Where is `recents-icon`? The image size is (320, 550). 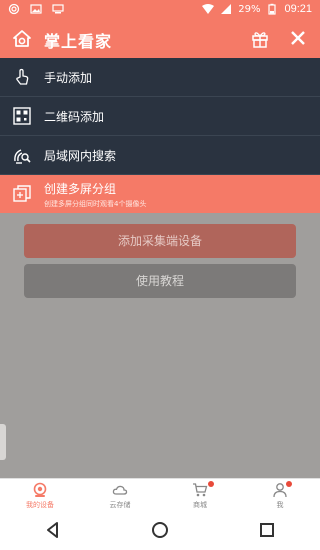 recents-icon is located at coordinates (267, 530).